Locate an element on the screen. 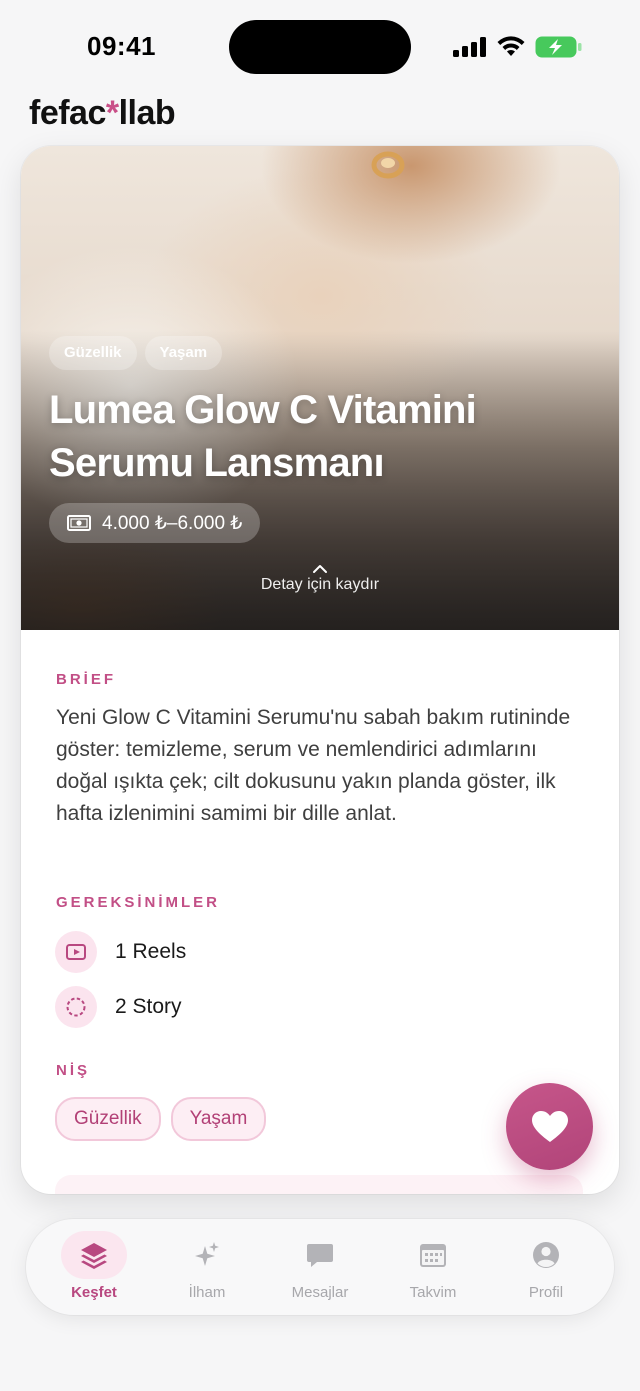 The image size is (640, 1391). money-icon is located at coordinates (79, 523).